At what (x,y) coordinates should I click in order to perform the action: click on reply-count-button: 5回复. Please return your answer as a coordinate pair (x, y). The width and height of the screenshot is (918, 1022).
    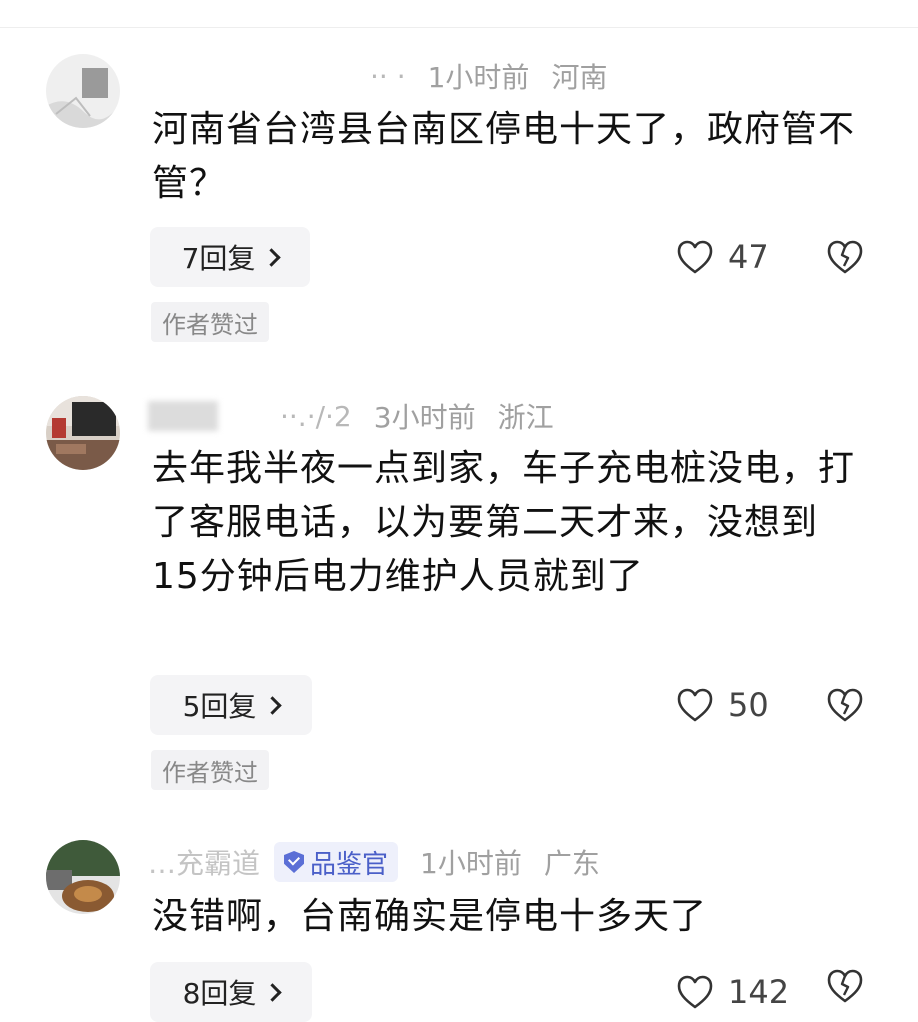
    Looking at the image, I should click on (231, 705).